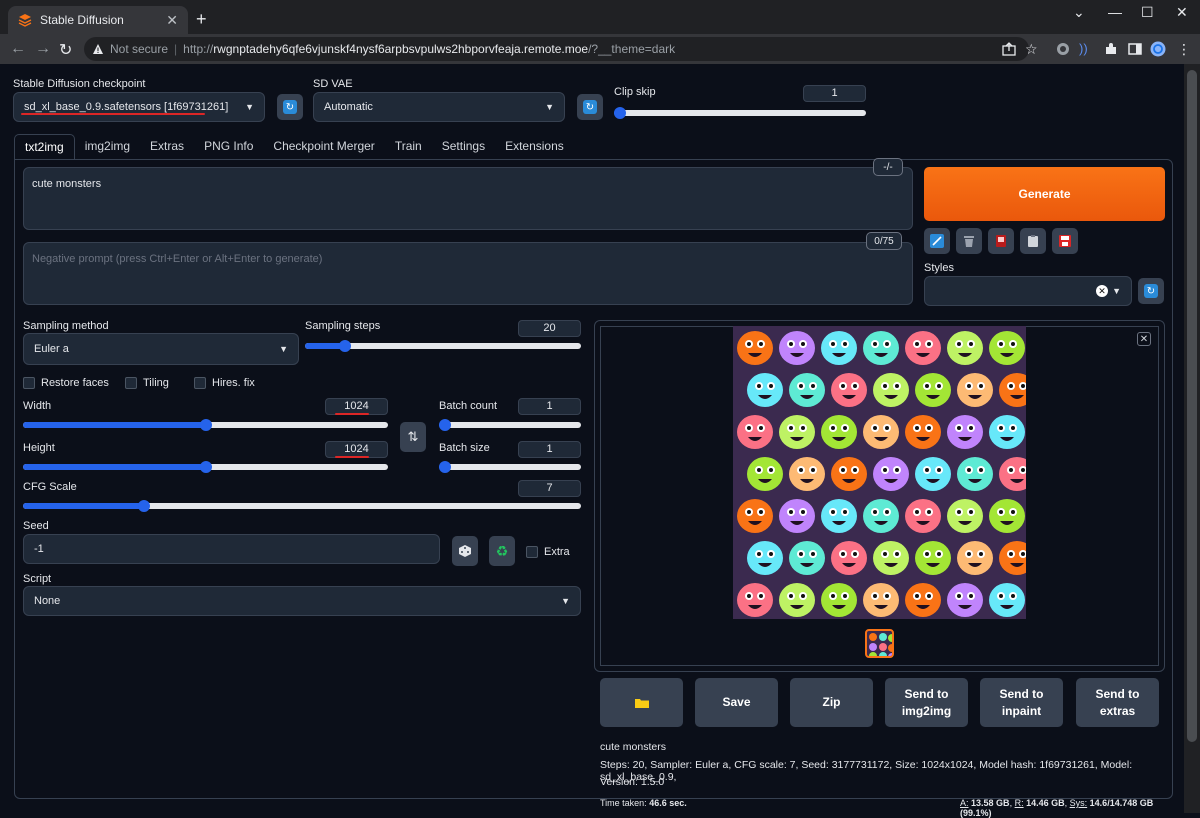 This screenshot has height=818, width=1200. What do you see at coordinates (463, 147) in the screenshot?
I see `tab-settings: Settings` at bounding box center [463, 147].